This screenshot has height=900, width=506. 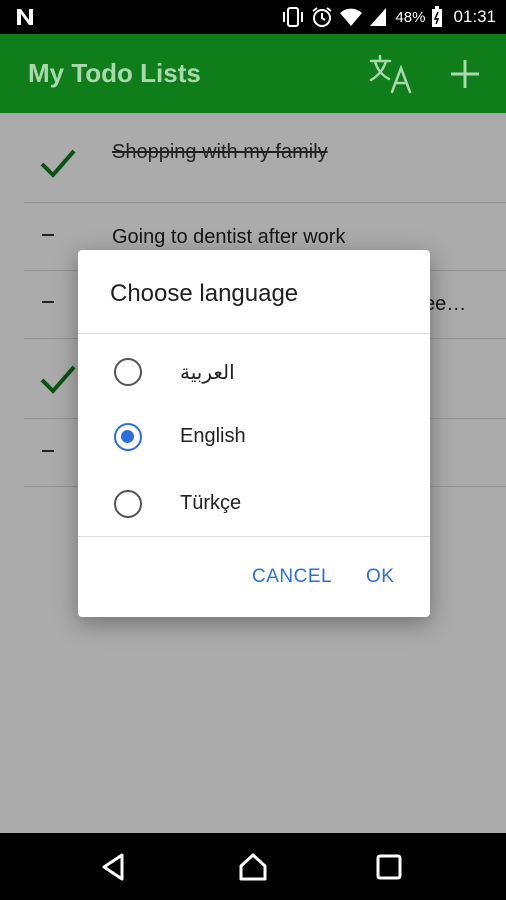 What do you see at coordinates (211, 503) in the screenshot?
I see `language-label: Türkçe` at bounding box center [211, 503].